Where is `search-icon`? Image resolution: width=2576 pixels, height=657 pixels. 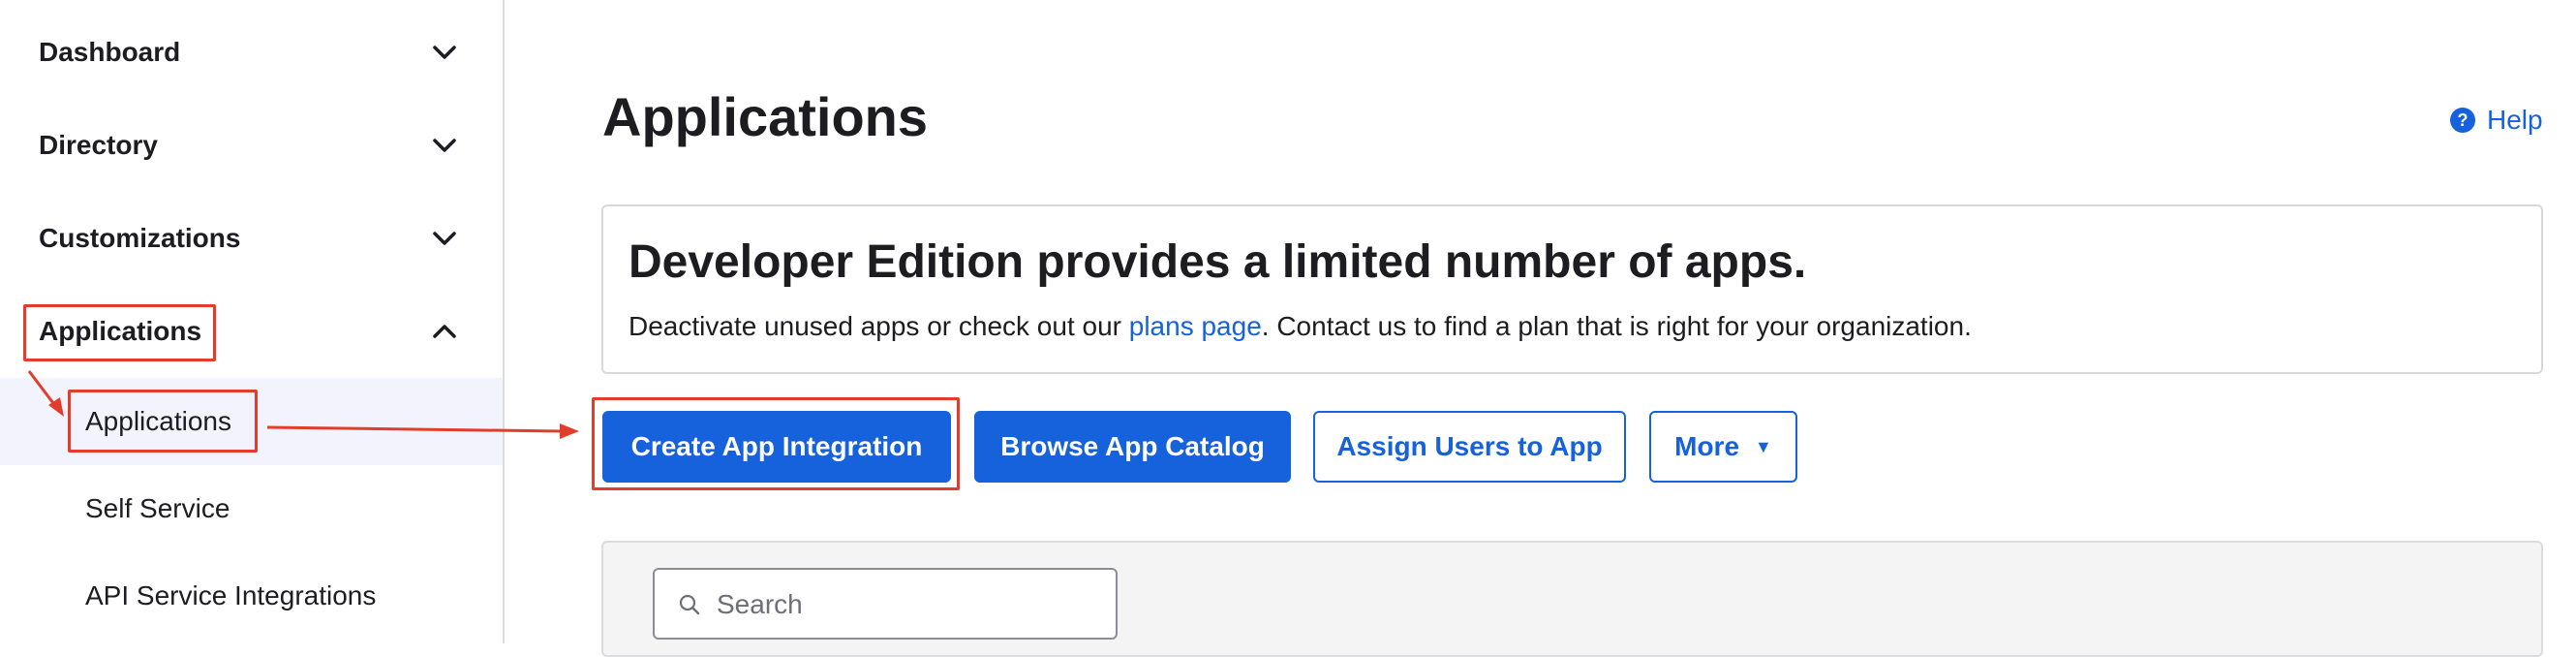 search-icon is located at coordinates (689, 604).